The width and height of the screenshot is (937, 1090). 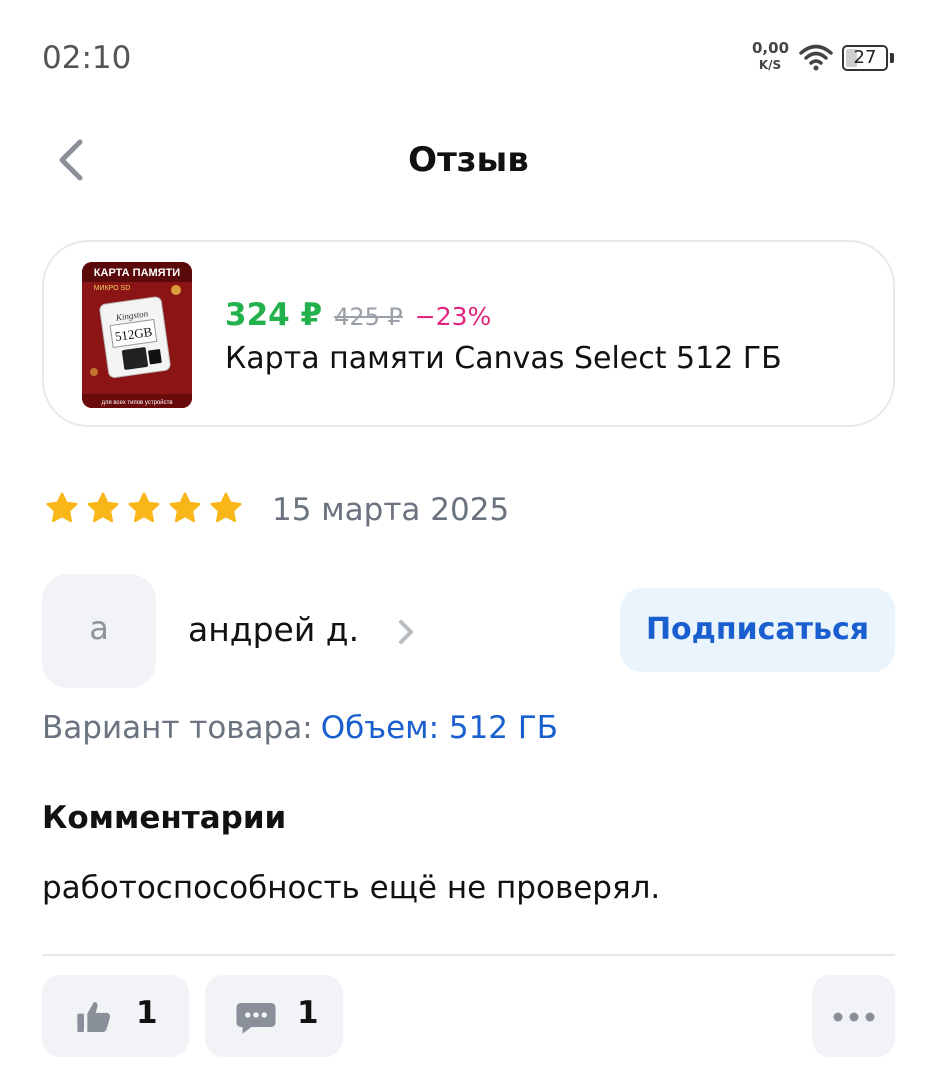 What do you see at coordinates (439, 728) in the screenshot?
I see `variant-value: Объем: 512 ГБ` at bounding box center [439, 728].